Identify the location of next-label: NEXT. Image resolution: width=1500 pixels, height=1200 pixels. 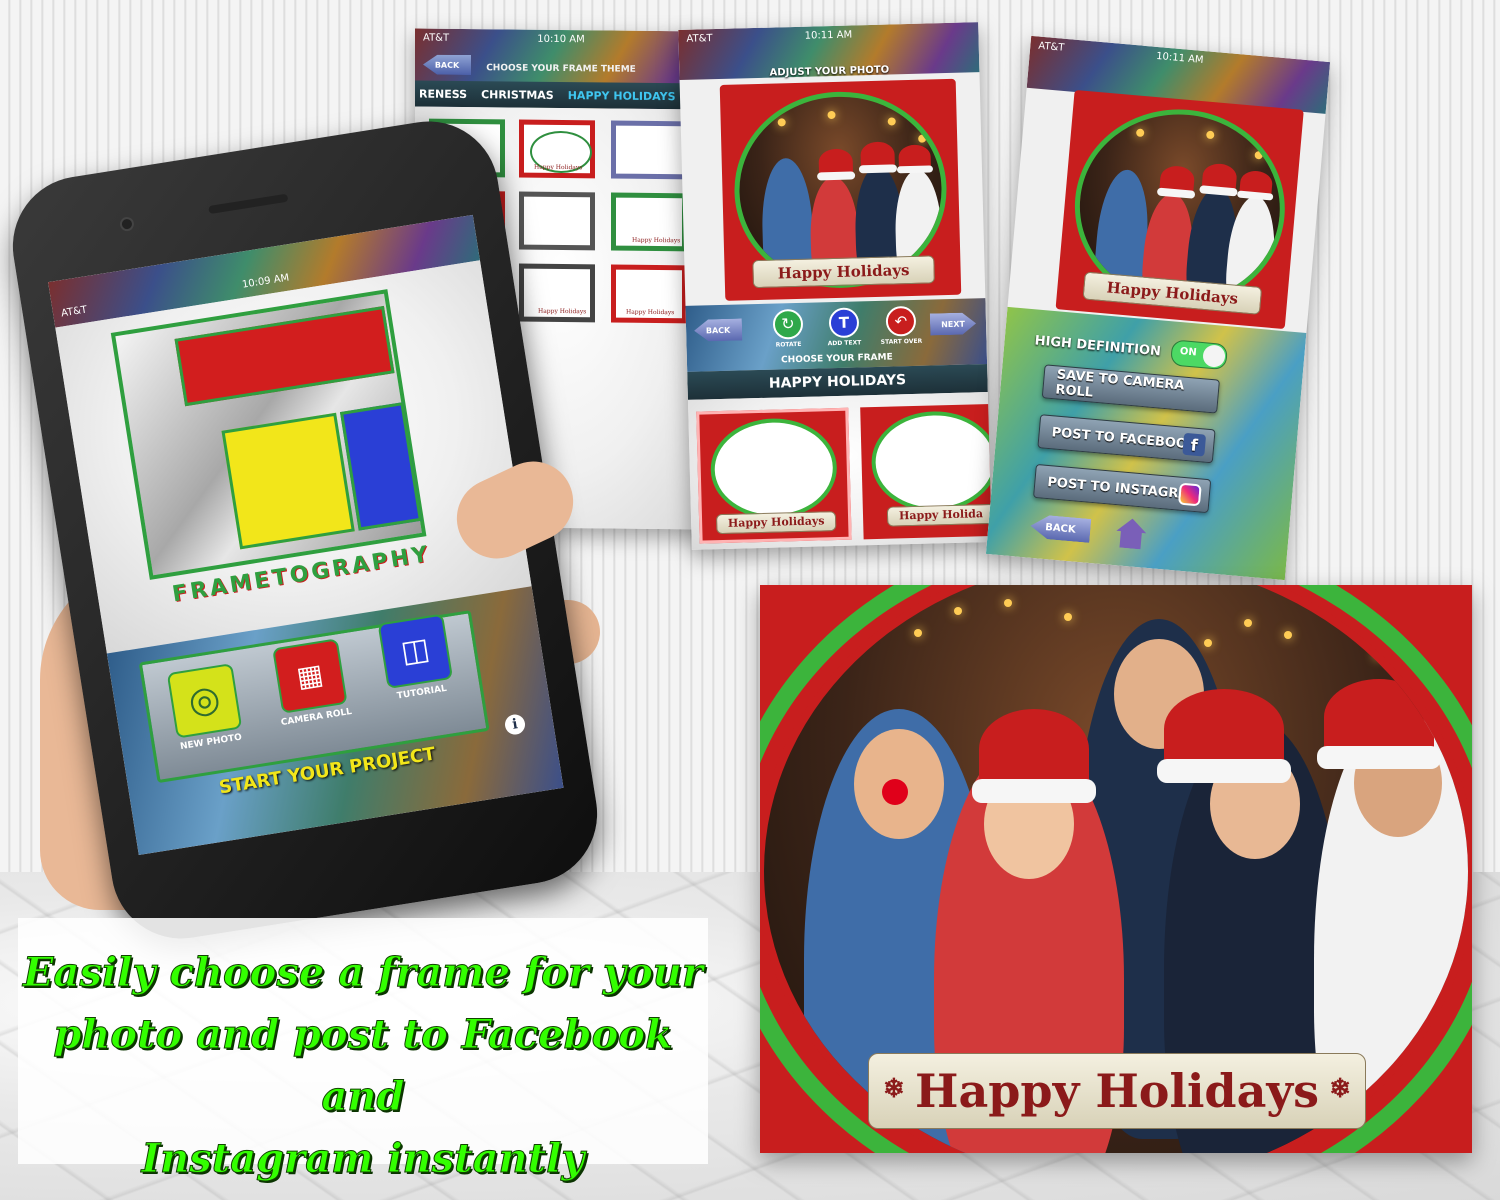
(953, 324).